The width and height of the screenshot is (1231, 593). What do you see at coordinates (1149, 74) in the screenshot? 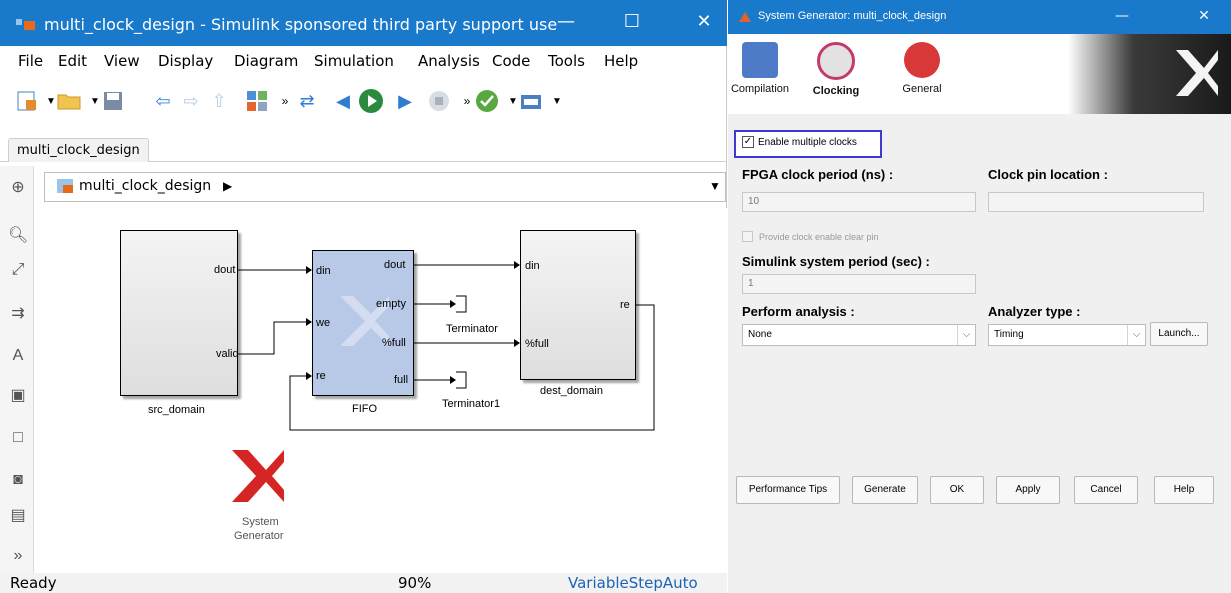
I see `xilinx-banner` at bounding box center [1149, 74].